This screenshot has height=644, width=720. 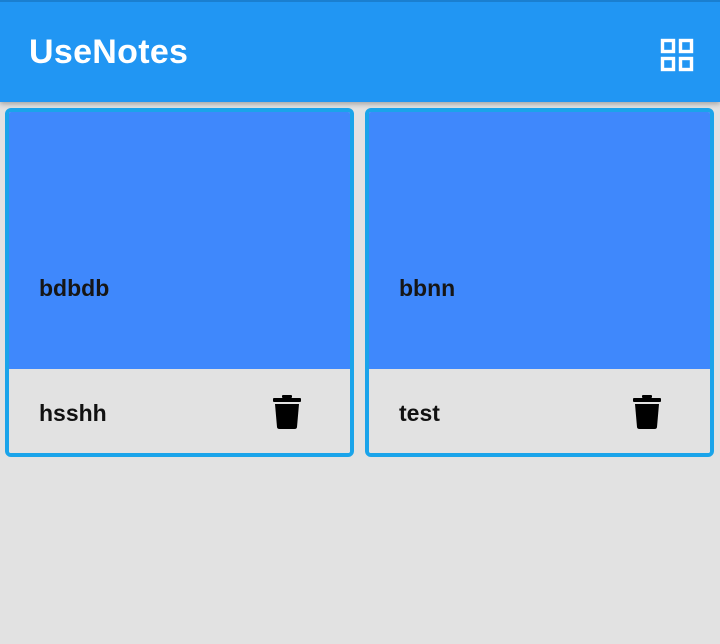 I want to click on note-title: bbnn, so click(x=427, y=288).